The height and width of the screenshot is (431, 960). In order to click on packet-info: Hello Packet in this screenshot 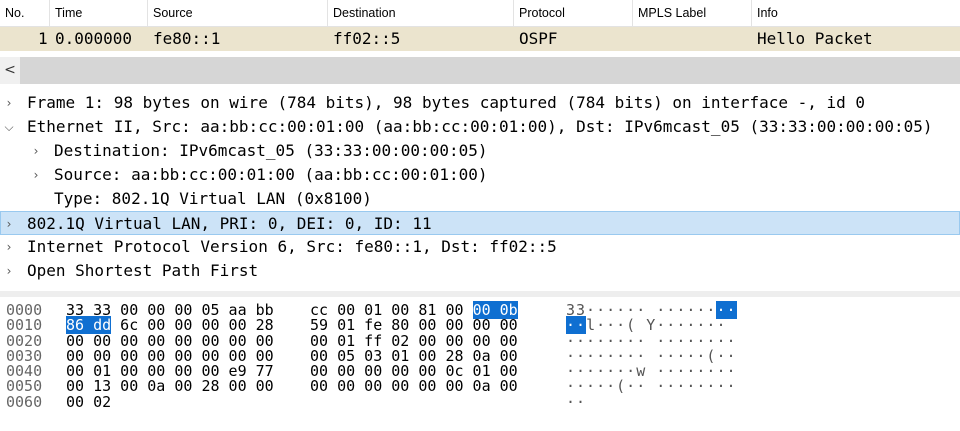, I will do `click(815, 38)`.